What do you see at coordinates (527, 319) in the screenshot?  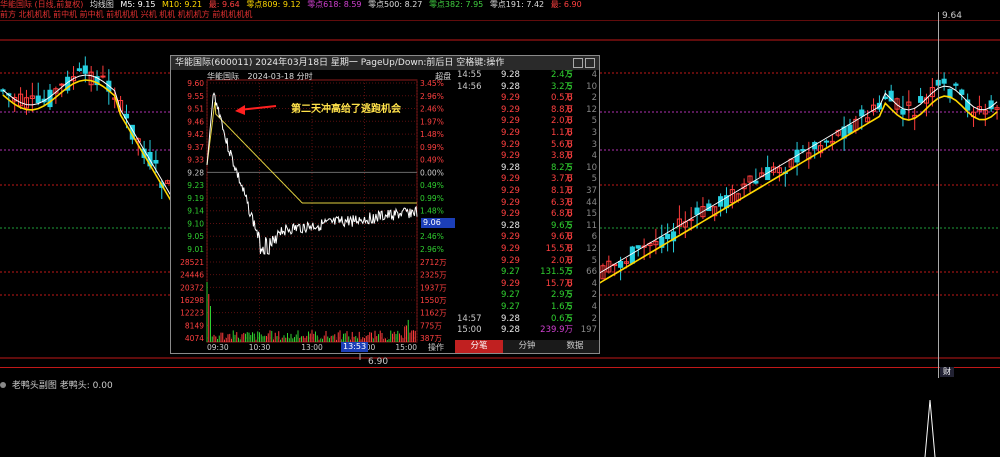 I see `tick-row: 14:57 9.28 0.6万 S 2` at bounding box center [527, 319].